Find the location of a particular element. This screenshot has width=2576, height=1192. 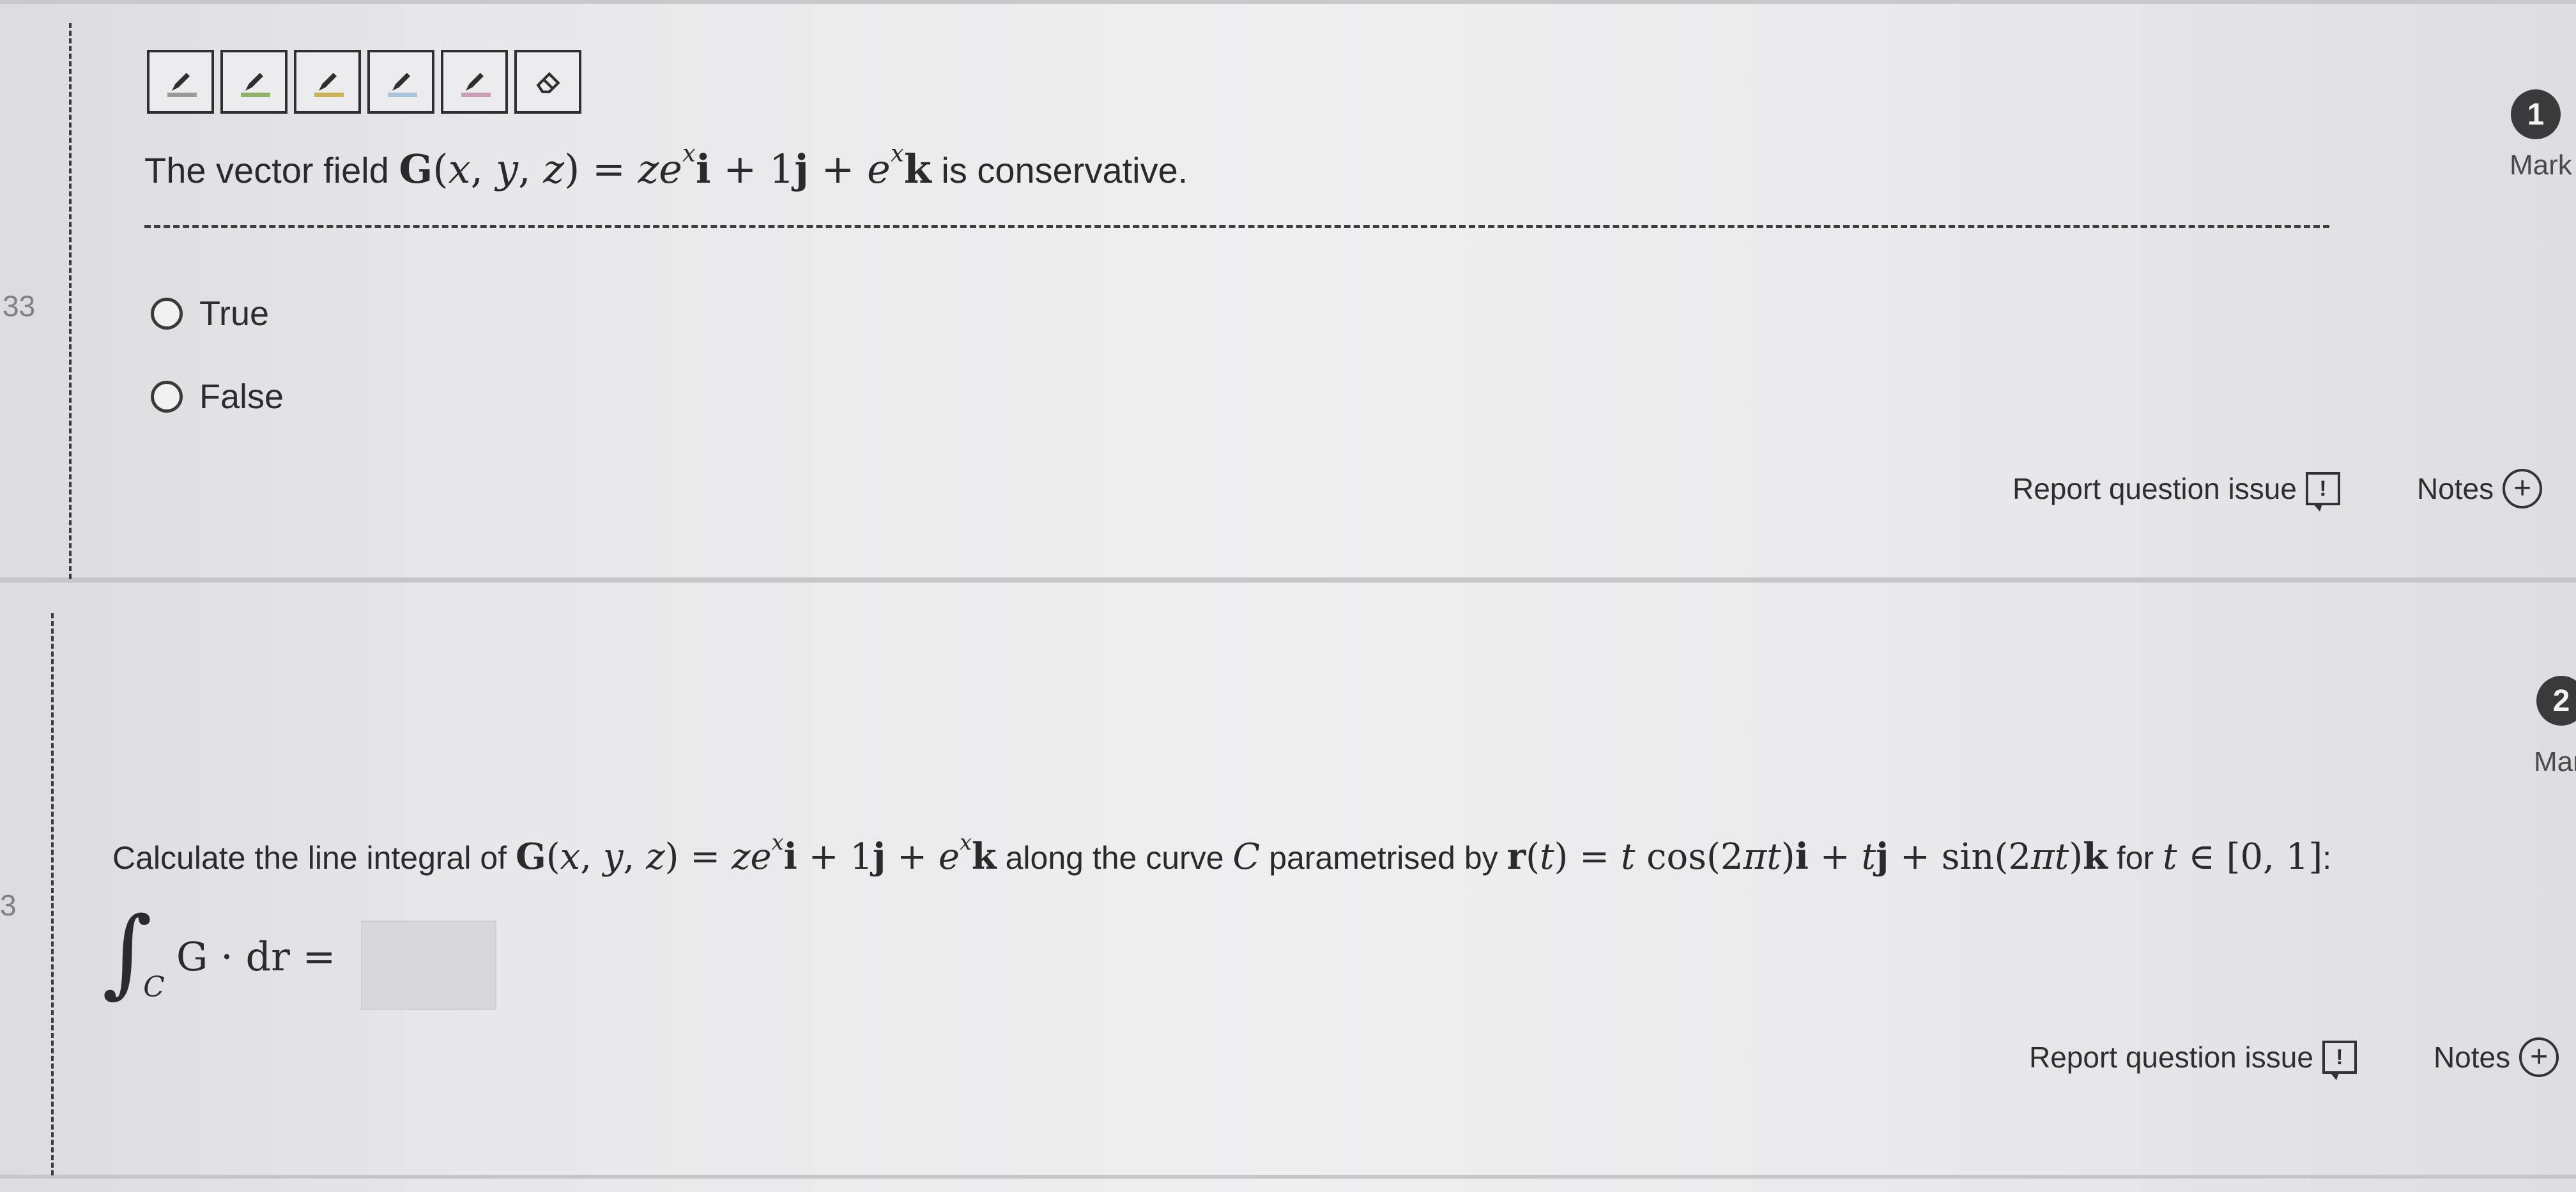

marks-badge: 2 is located at coordinates (2556, 701).